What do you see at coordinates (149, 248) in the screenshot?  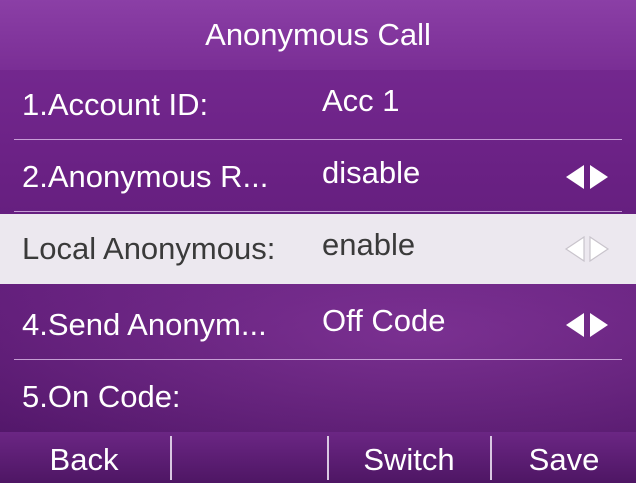 I see `row-label: Local Anonymous:` at bounding box center [149, 248].